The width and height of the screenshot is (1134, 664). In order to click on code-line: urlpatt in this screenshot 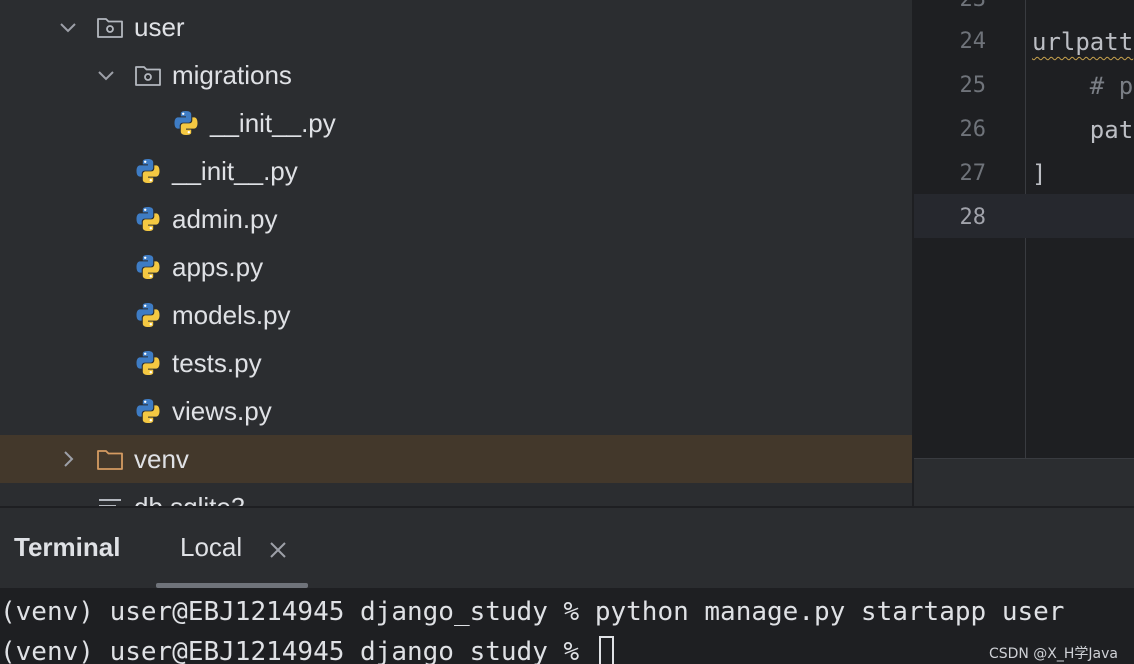, I will do `click(1082, 42)`.